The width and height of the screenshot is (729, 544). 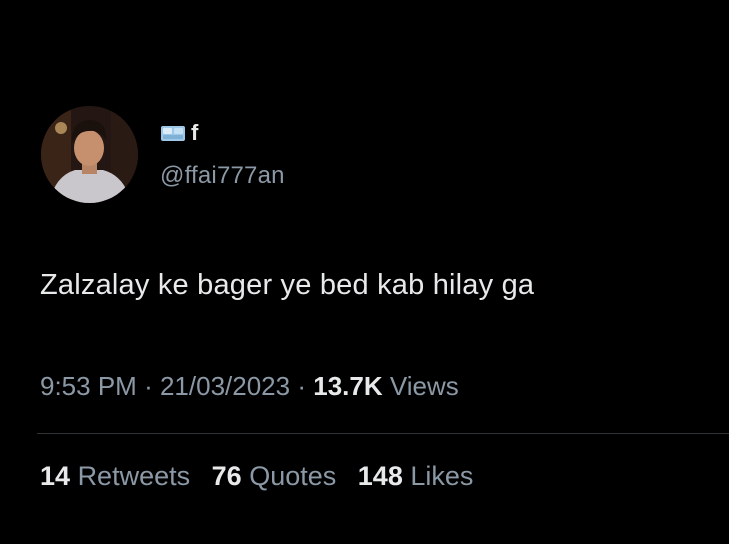 I want to click on tweet-date: 21/03/2023, so click(x=225, y=386).